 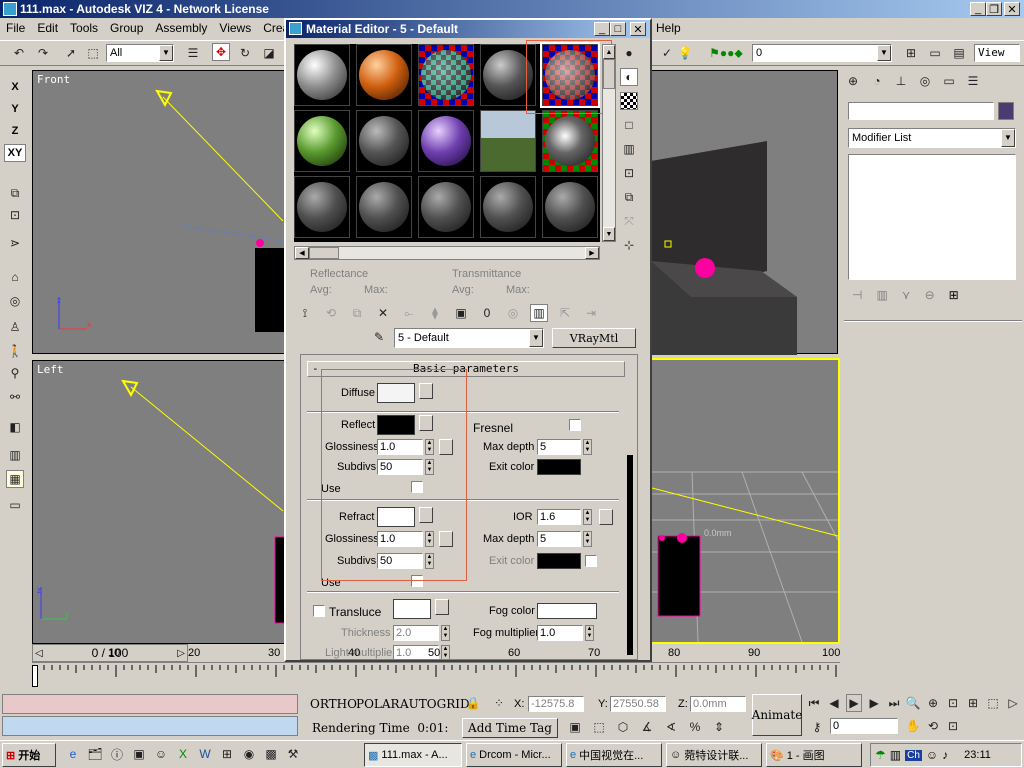 I want to click on make-unique-icon: ⋎, so click(x=906, y=298).